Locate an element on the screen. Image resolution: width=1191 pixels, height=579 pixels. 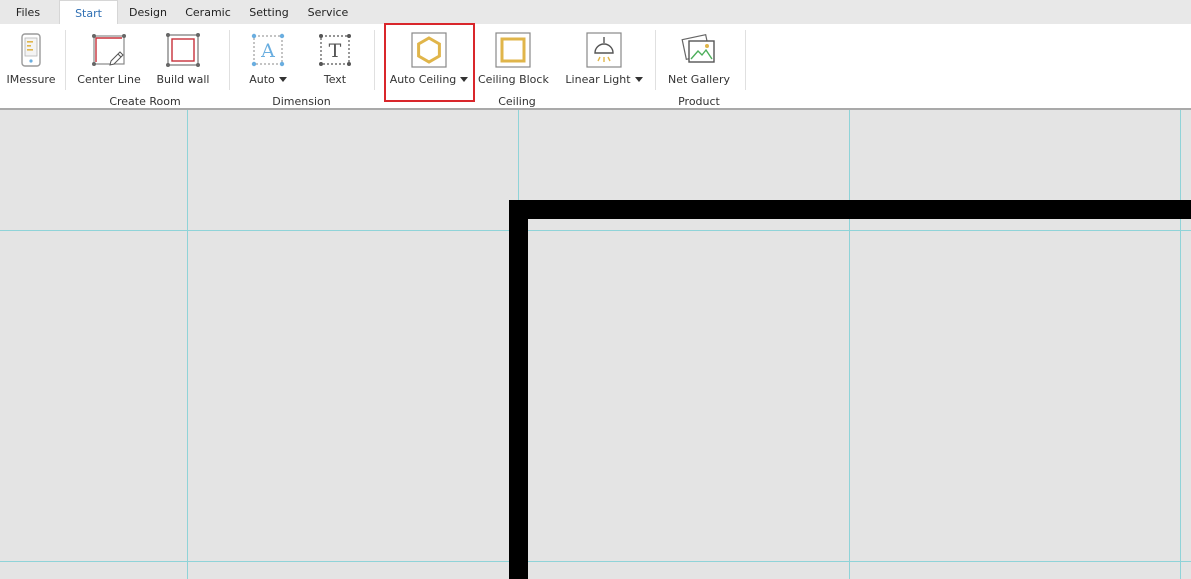
tab-setting: Setting is located at coordinates (269, 12).